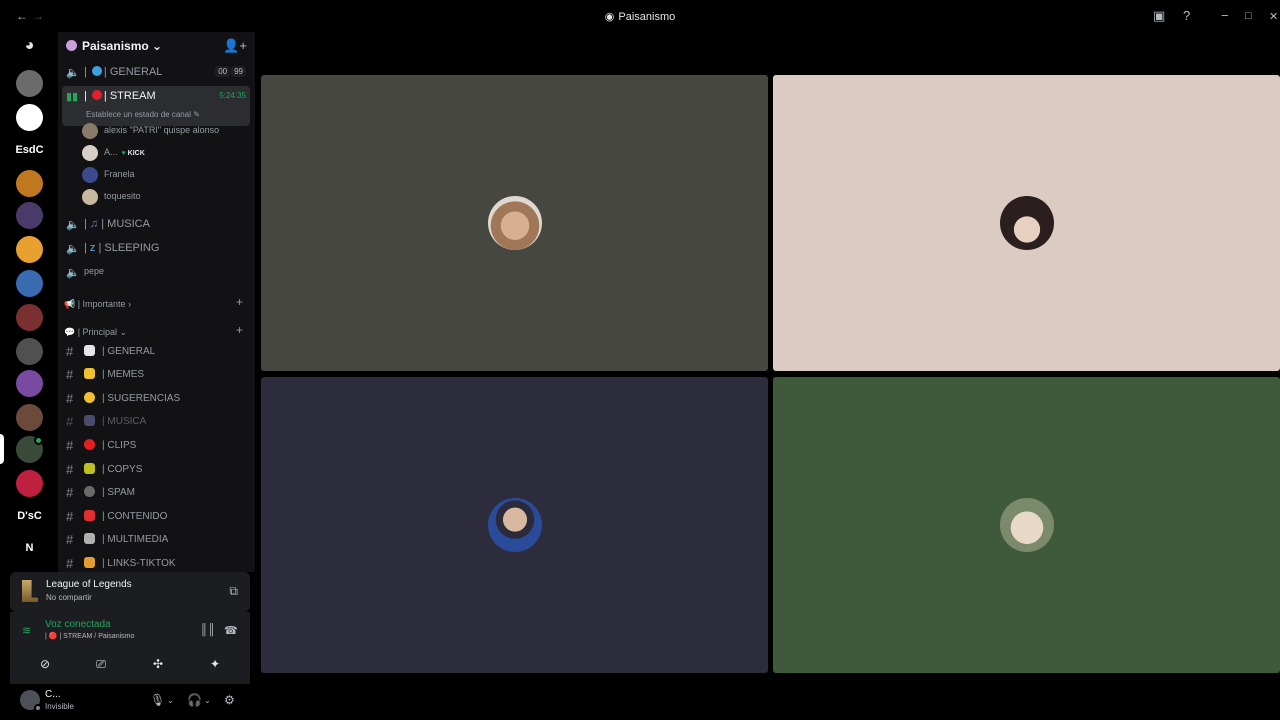 This screenshot has width=1280, height=720. What do you see at coordinates (162, 175) in the screenshot?
I see `voice-member: Franela` at bounding box center [162, 175].